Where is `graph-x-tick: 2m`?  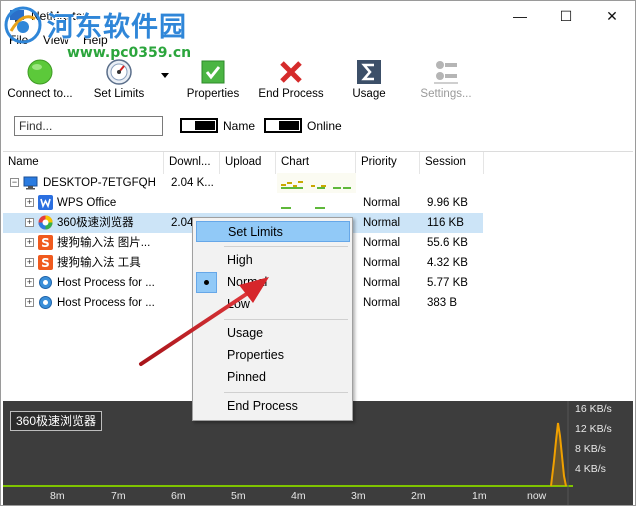 graph-x-tick: 2m is located at coordinates (418, 496).